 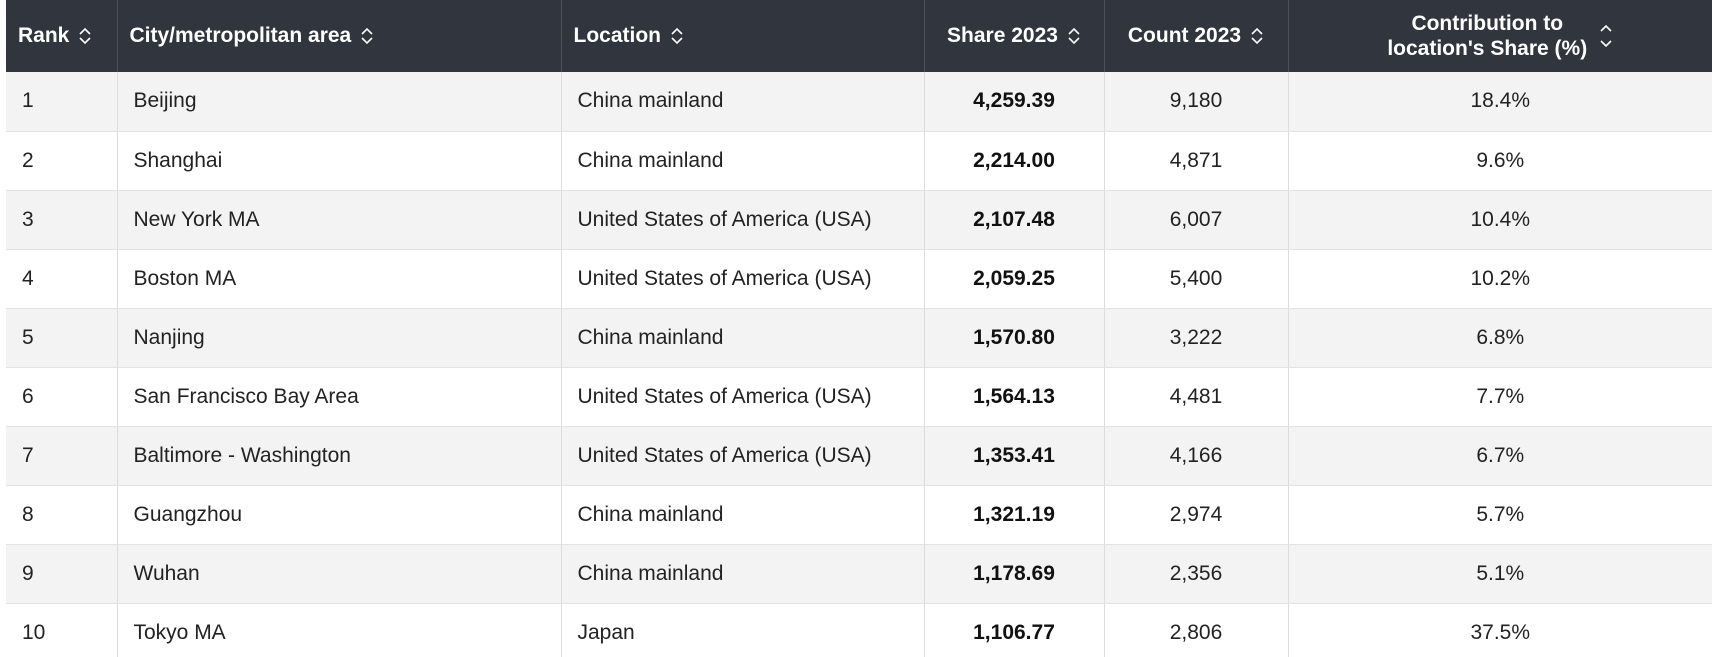 What do you see at coordinates (1500, 630) in the screenshot?
I see `cell-contribution: 37.5%` at bounding box center [1500, 630].